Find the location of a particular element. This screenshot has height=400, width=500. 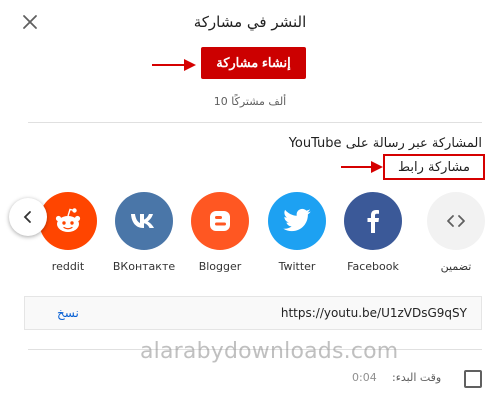

scroll-left-button is located at coordinates (28, 217).